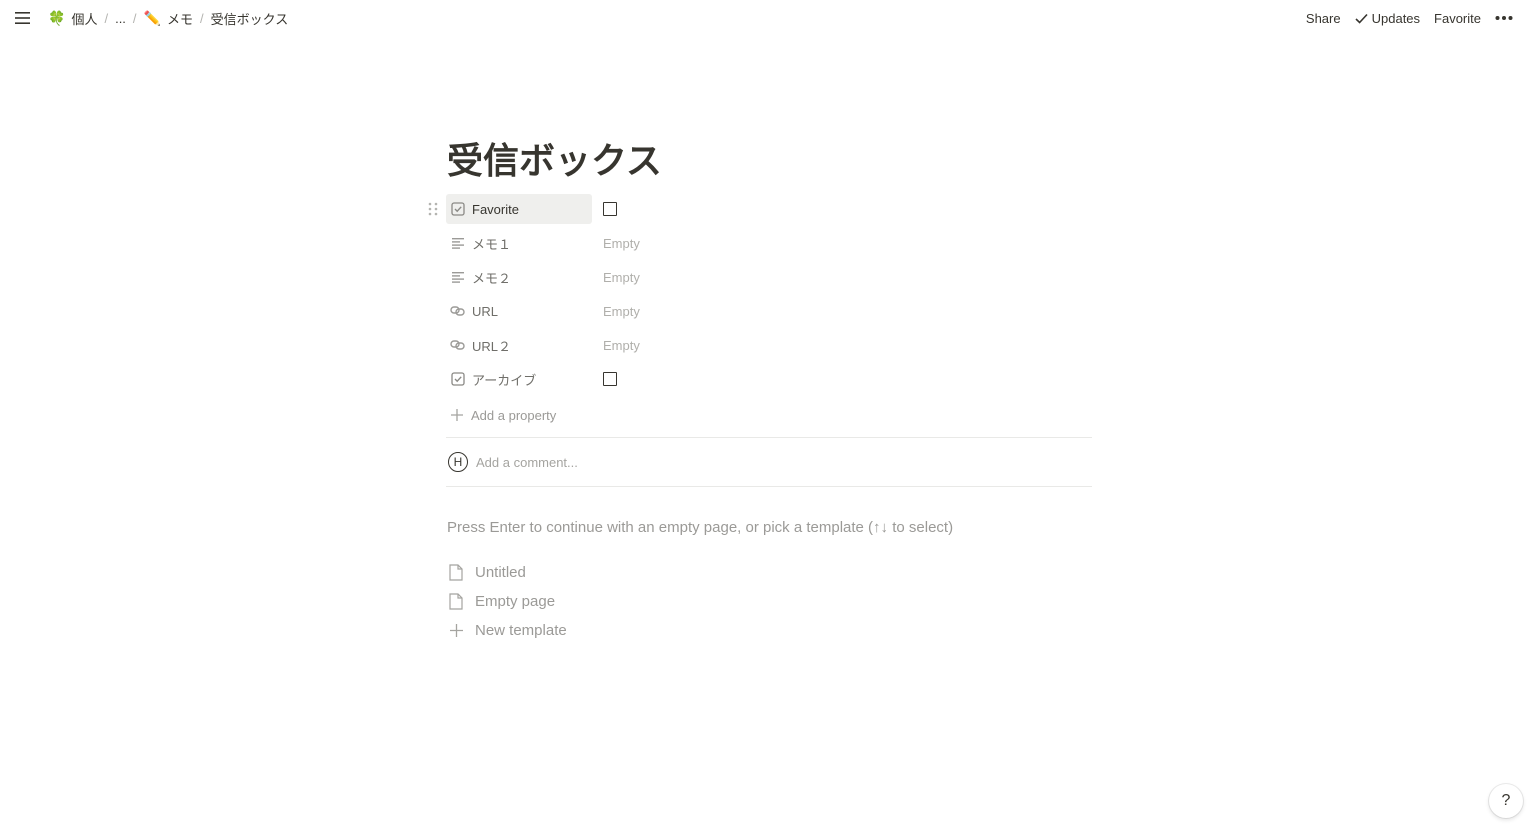 The image size is (1536, 832). I want to click on property-name-favorite: Favorite, so click(519, 209).